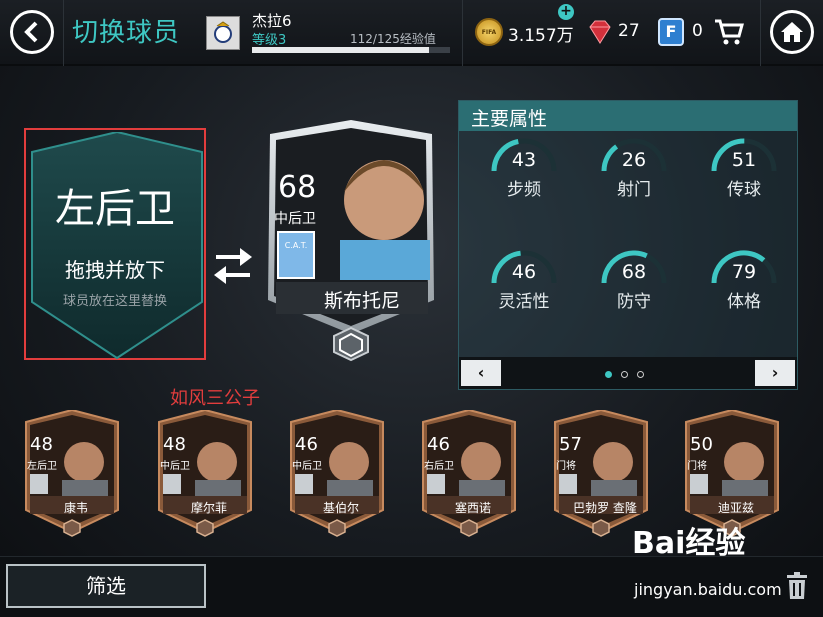  Describe the element at coordinates (481, 373) in the screenshot. I see `prev-page-button: ‹` at that location.